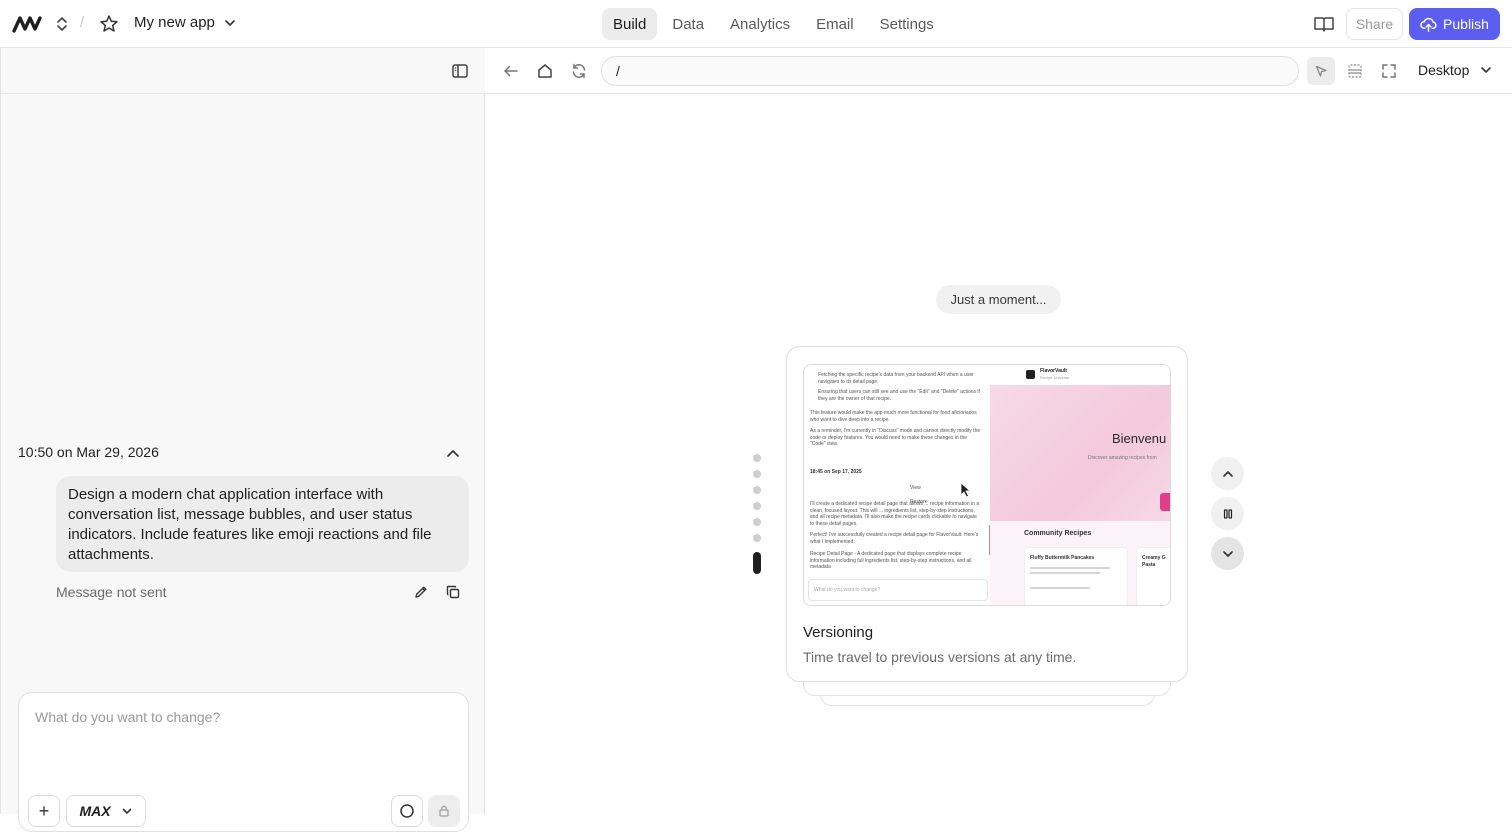 This screenshot has height=832, width=1512. I want to click on previous-slide-button, so click(1227, 473).